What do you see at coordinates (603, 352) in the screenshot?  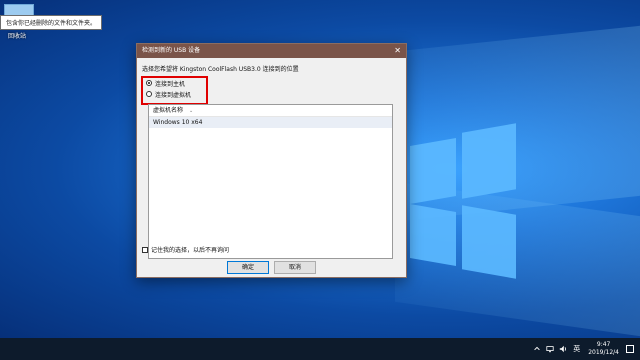 I see `clock-date: 2019/12/4` at bounding box center [603, 352].